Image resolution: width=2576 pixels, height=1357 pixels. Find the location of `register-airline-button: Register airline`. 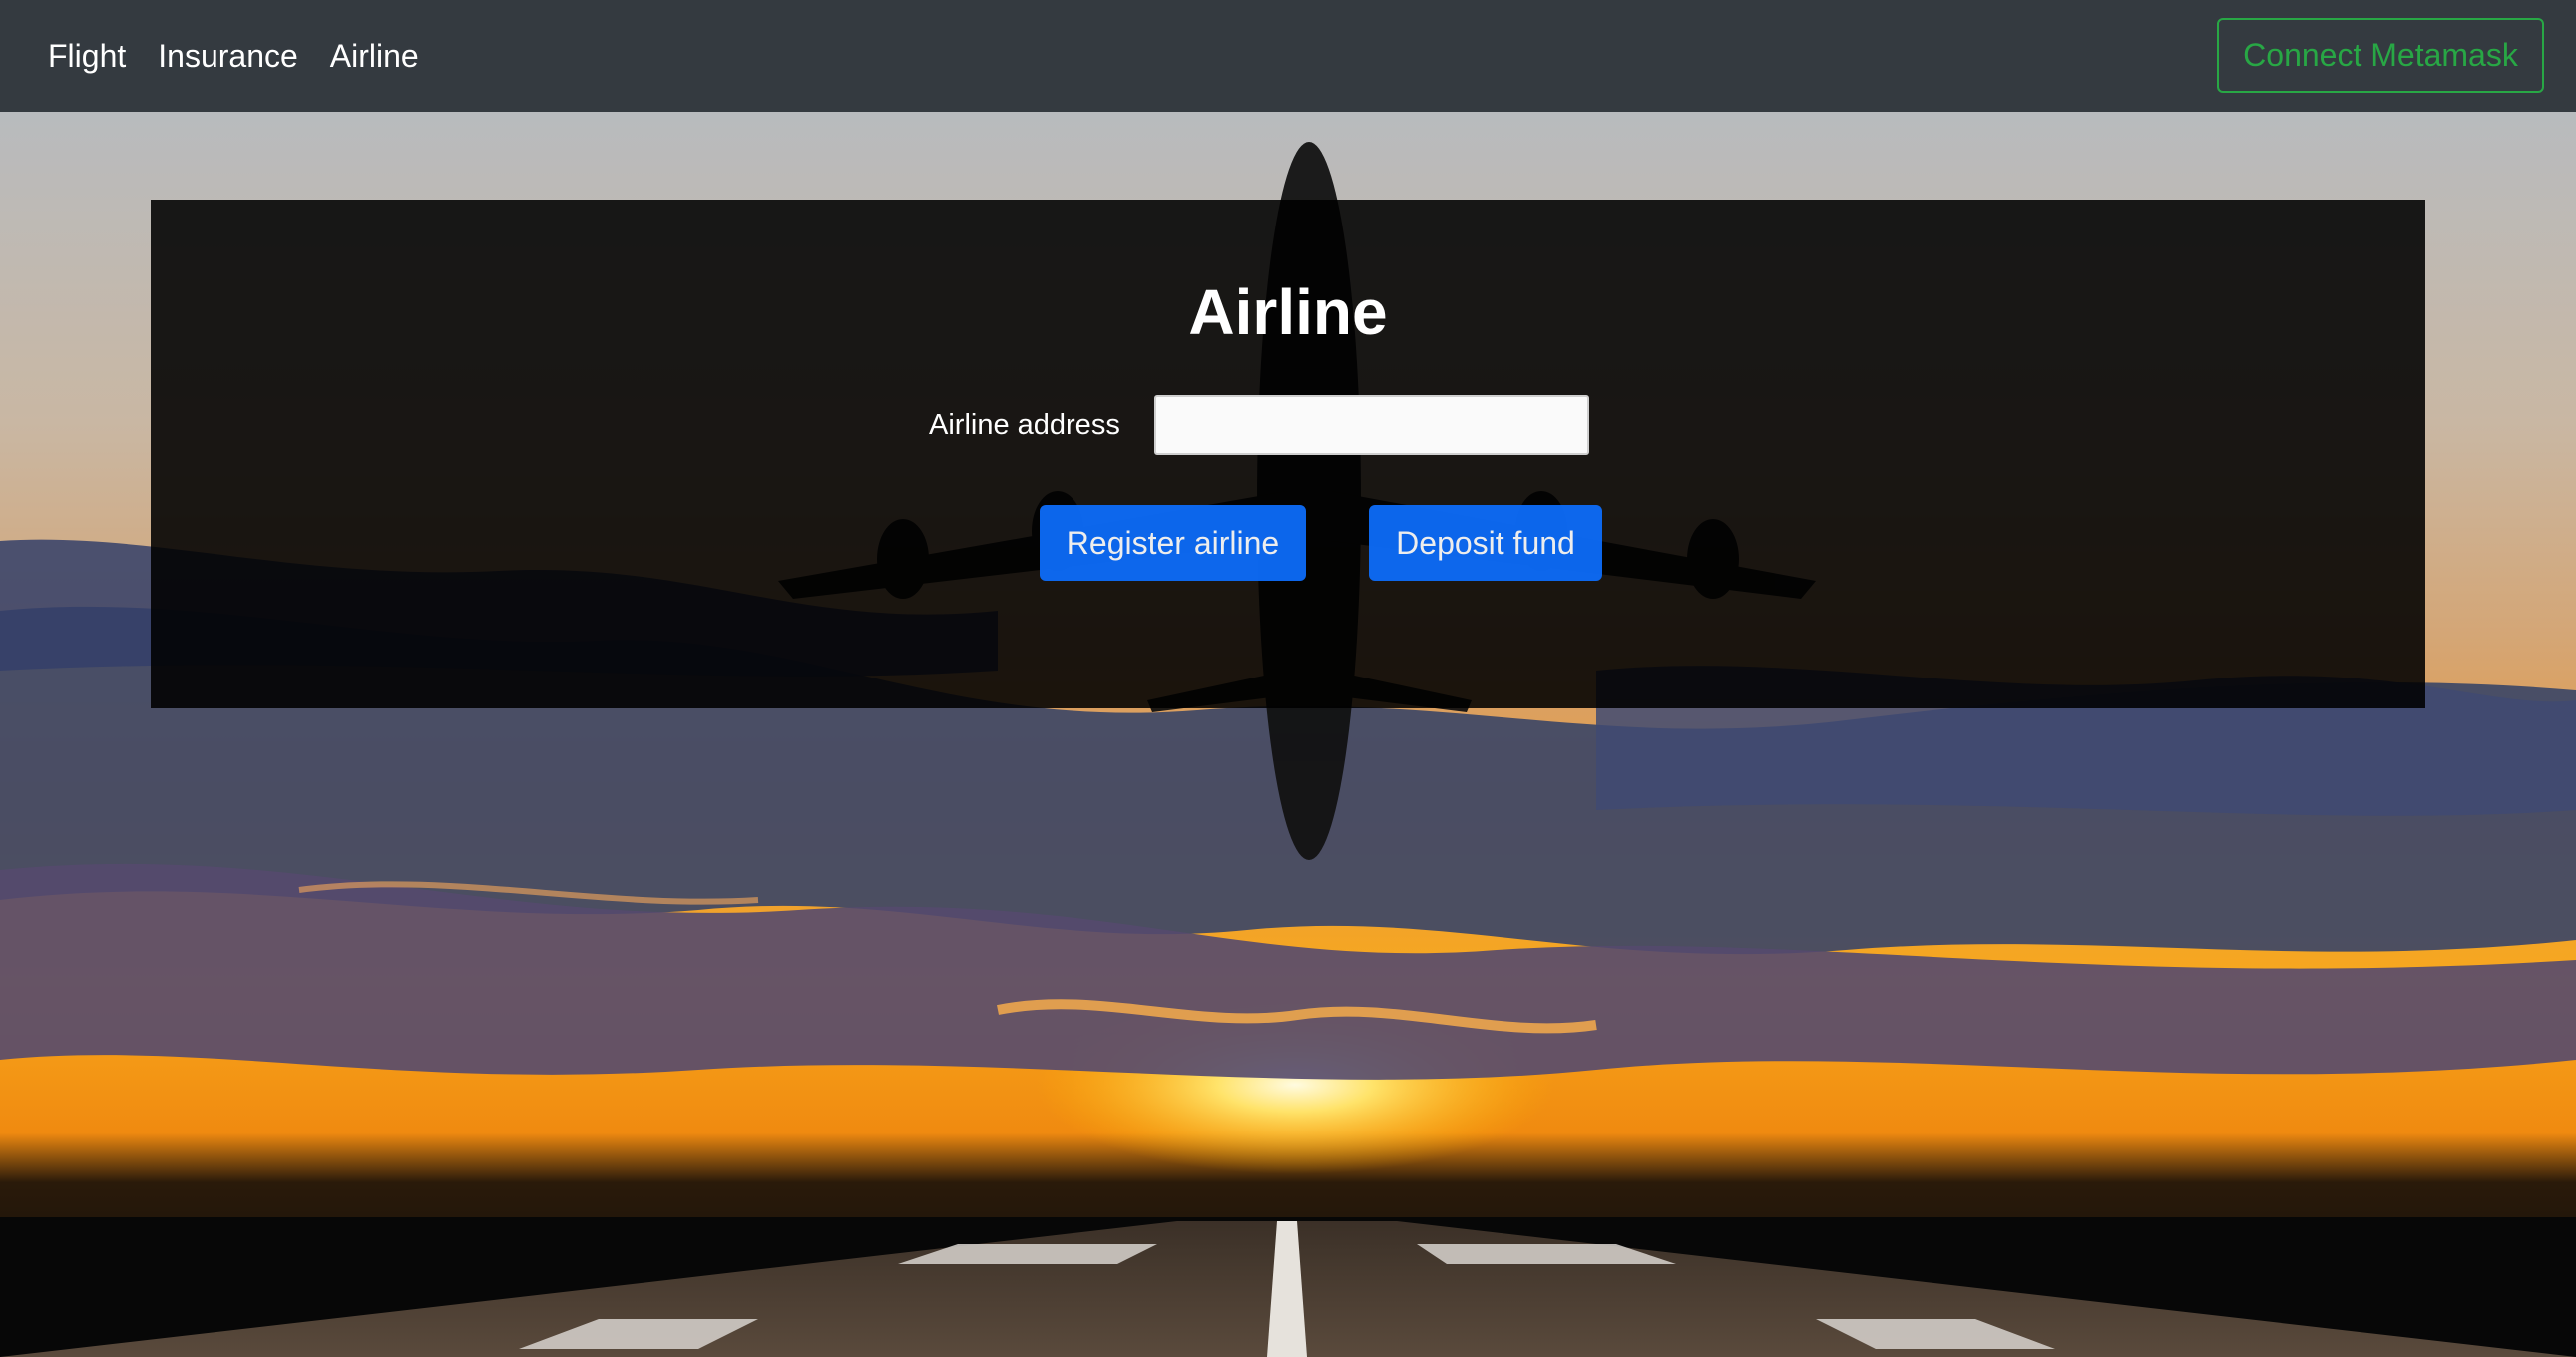

register-airline-button: Register airline is located at coordinates (1173, 543).